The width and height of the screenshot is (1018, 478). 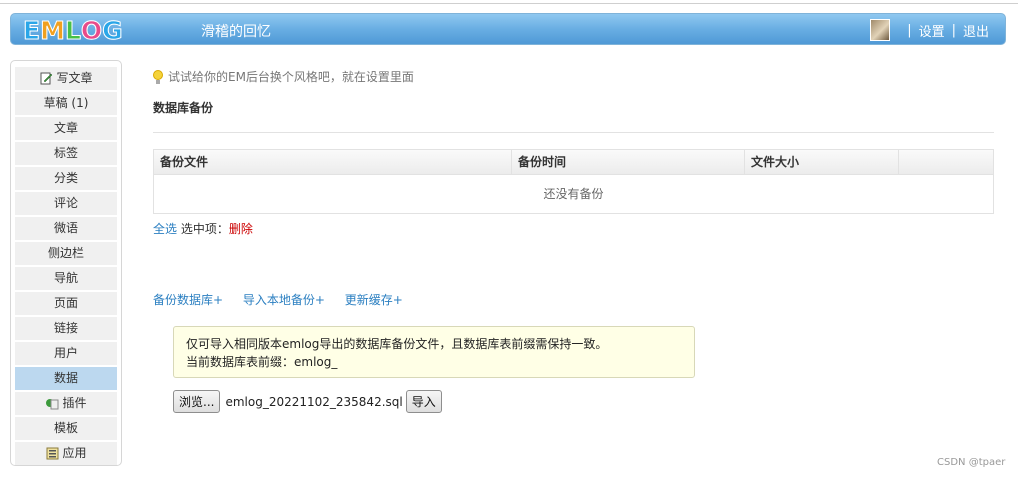 I want to click on page-title: 数据库备份, so click(x=183, y=108).